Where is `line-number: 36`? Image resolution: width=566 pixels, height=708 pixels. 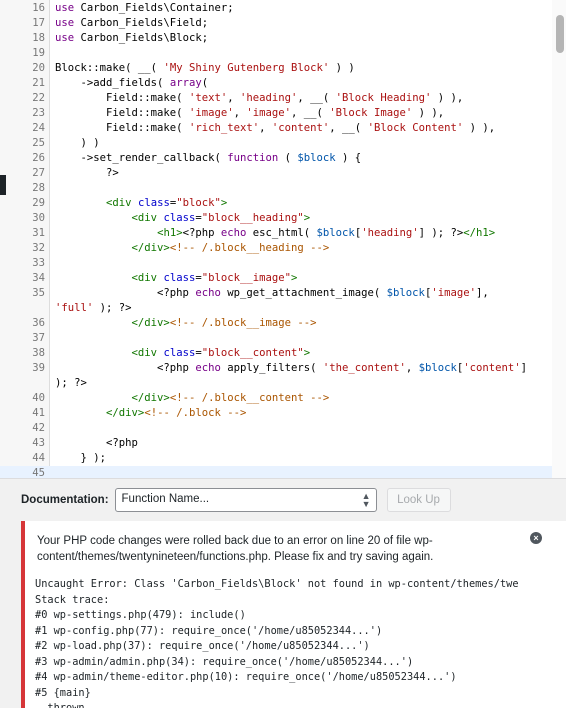 line-number: 36 is located at coordinates (38, 323).